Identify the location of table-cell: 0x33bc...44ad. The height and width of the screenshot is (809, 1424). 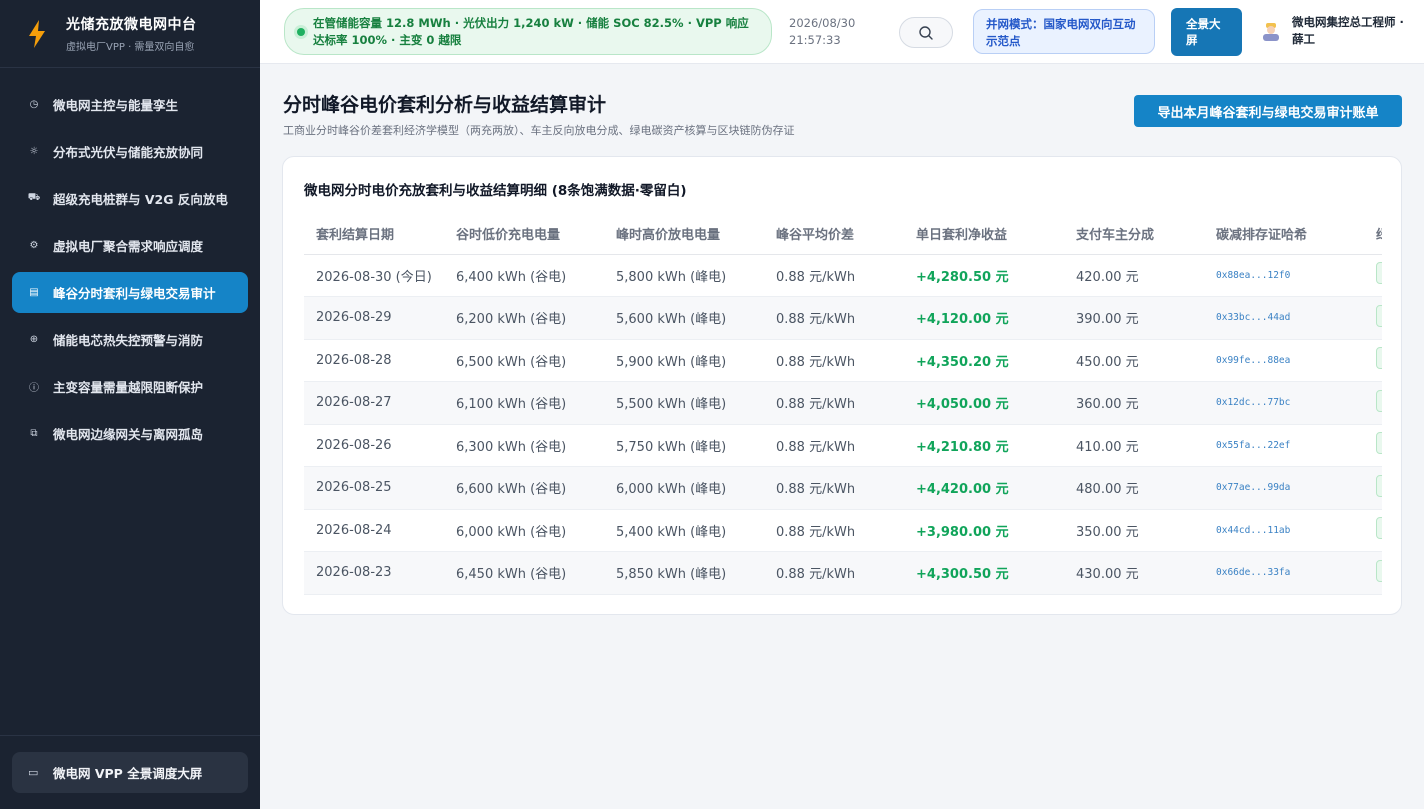
(1284, 318).